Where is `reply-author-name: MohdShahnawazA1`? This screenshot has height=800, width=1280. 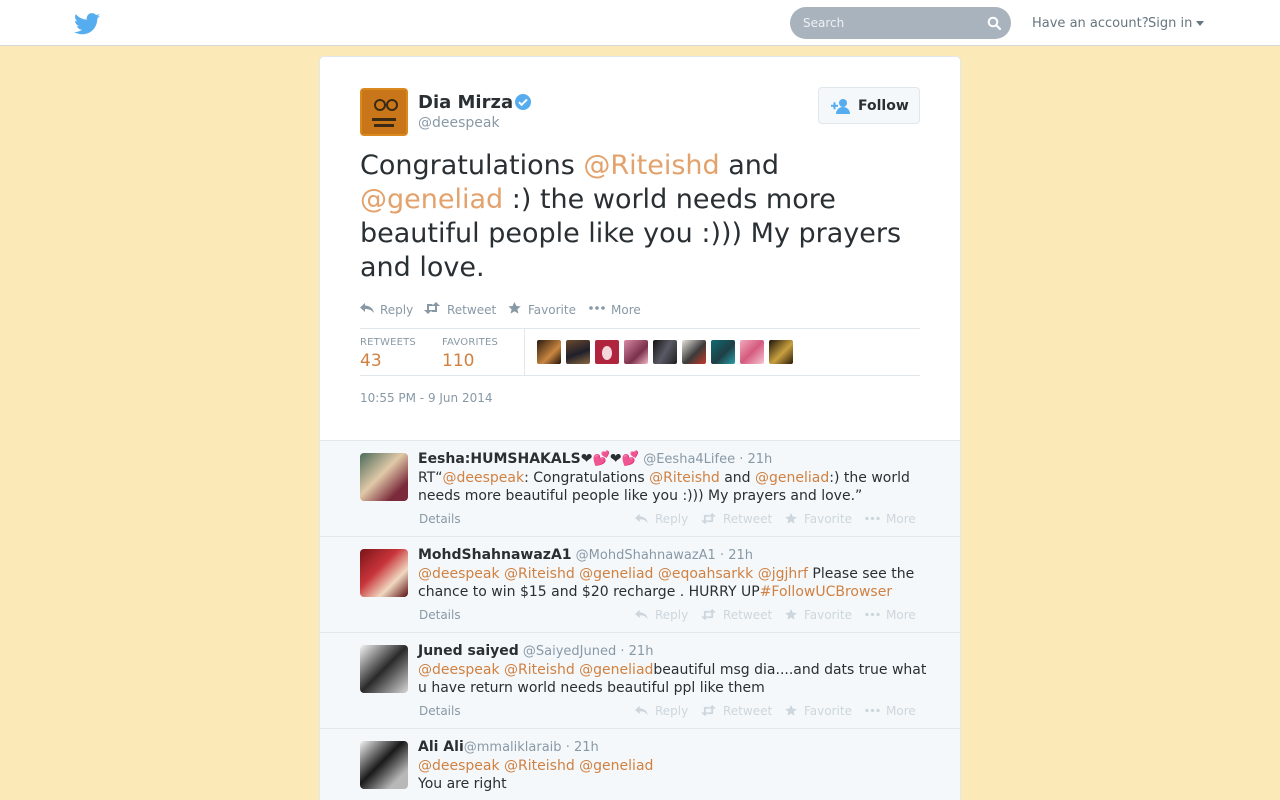 reply-author-name: MohdShahnawazA1 is located at coordinates (495, 555).